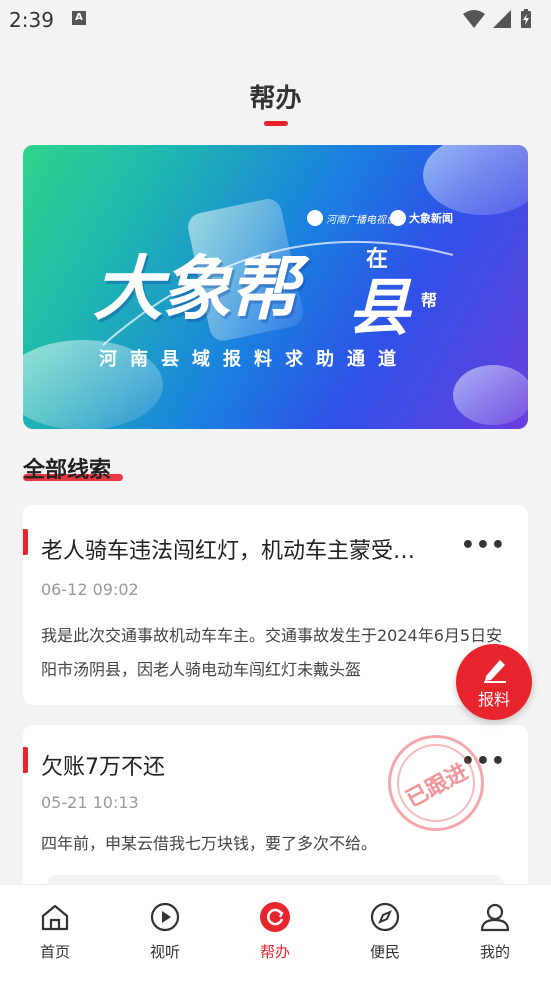  I want to click on home-icon, so click(55, 917).